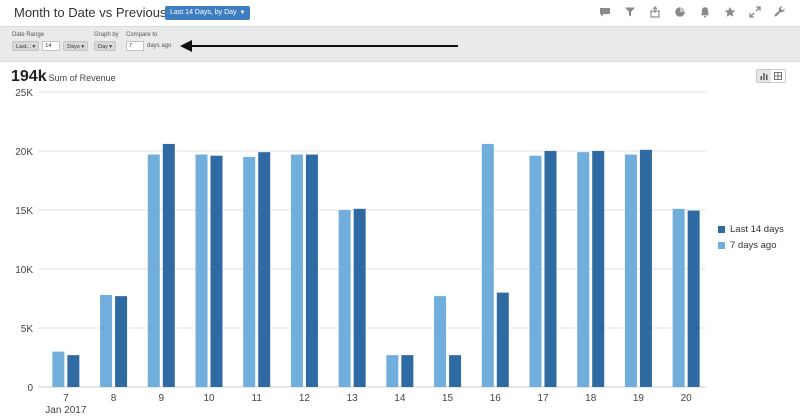 The width and height of the screenshot is (800, 420). Describe the element at coordinates (757, 229) in the screenshot. I see `legend-label: Last 14 days` at that location.